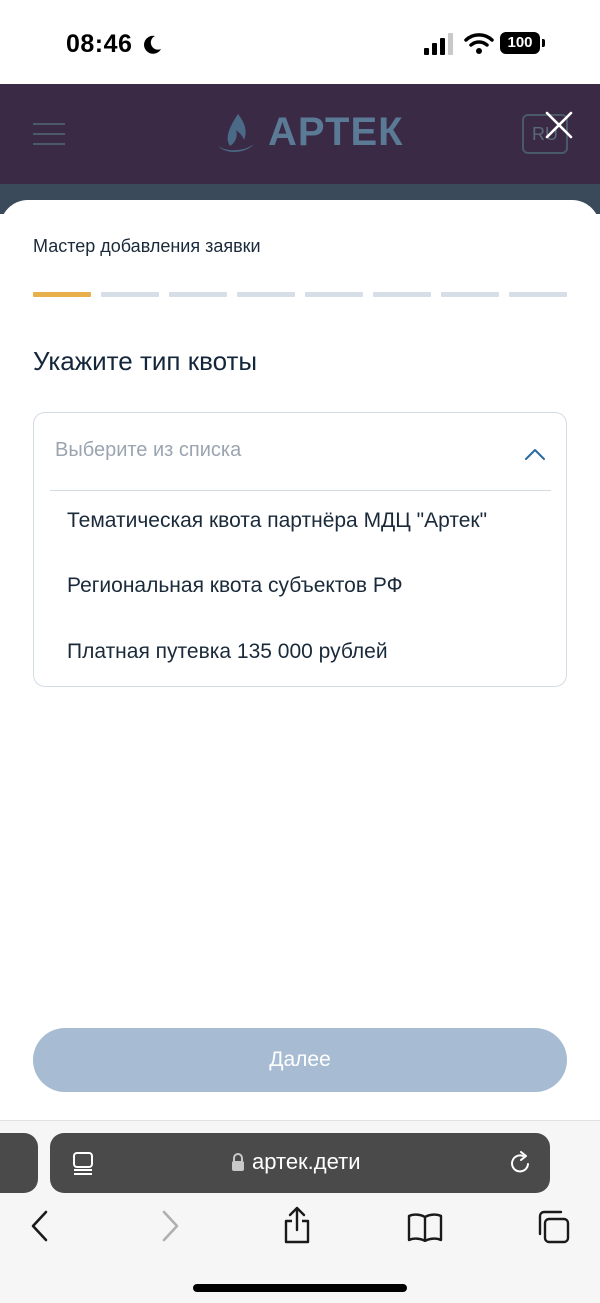 This screenshot has height=1303, width=600. I want to click on share-icon, so click(297, 1225).